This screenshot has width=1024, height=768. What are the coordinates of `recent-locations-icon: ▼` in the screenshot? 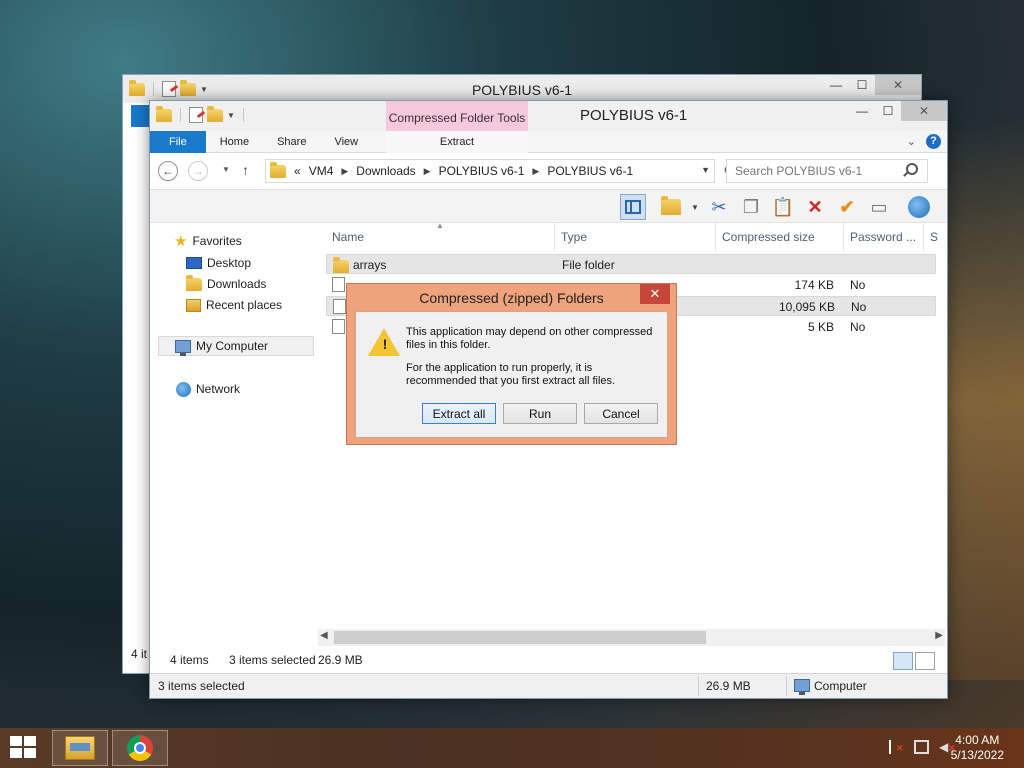 It's located at (226, 169).